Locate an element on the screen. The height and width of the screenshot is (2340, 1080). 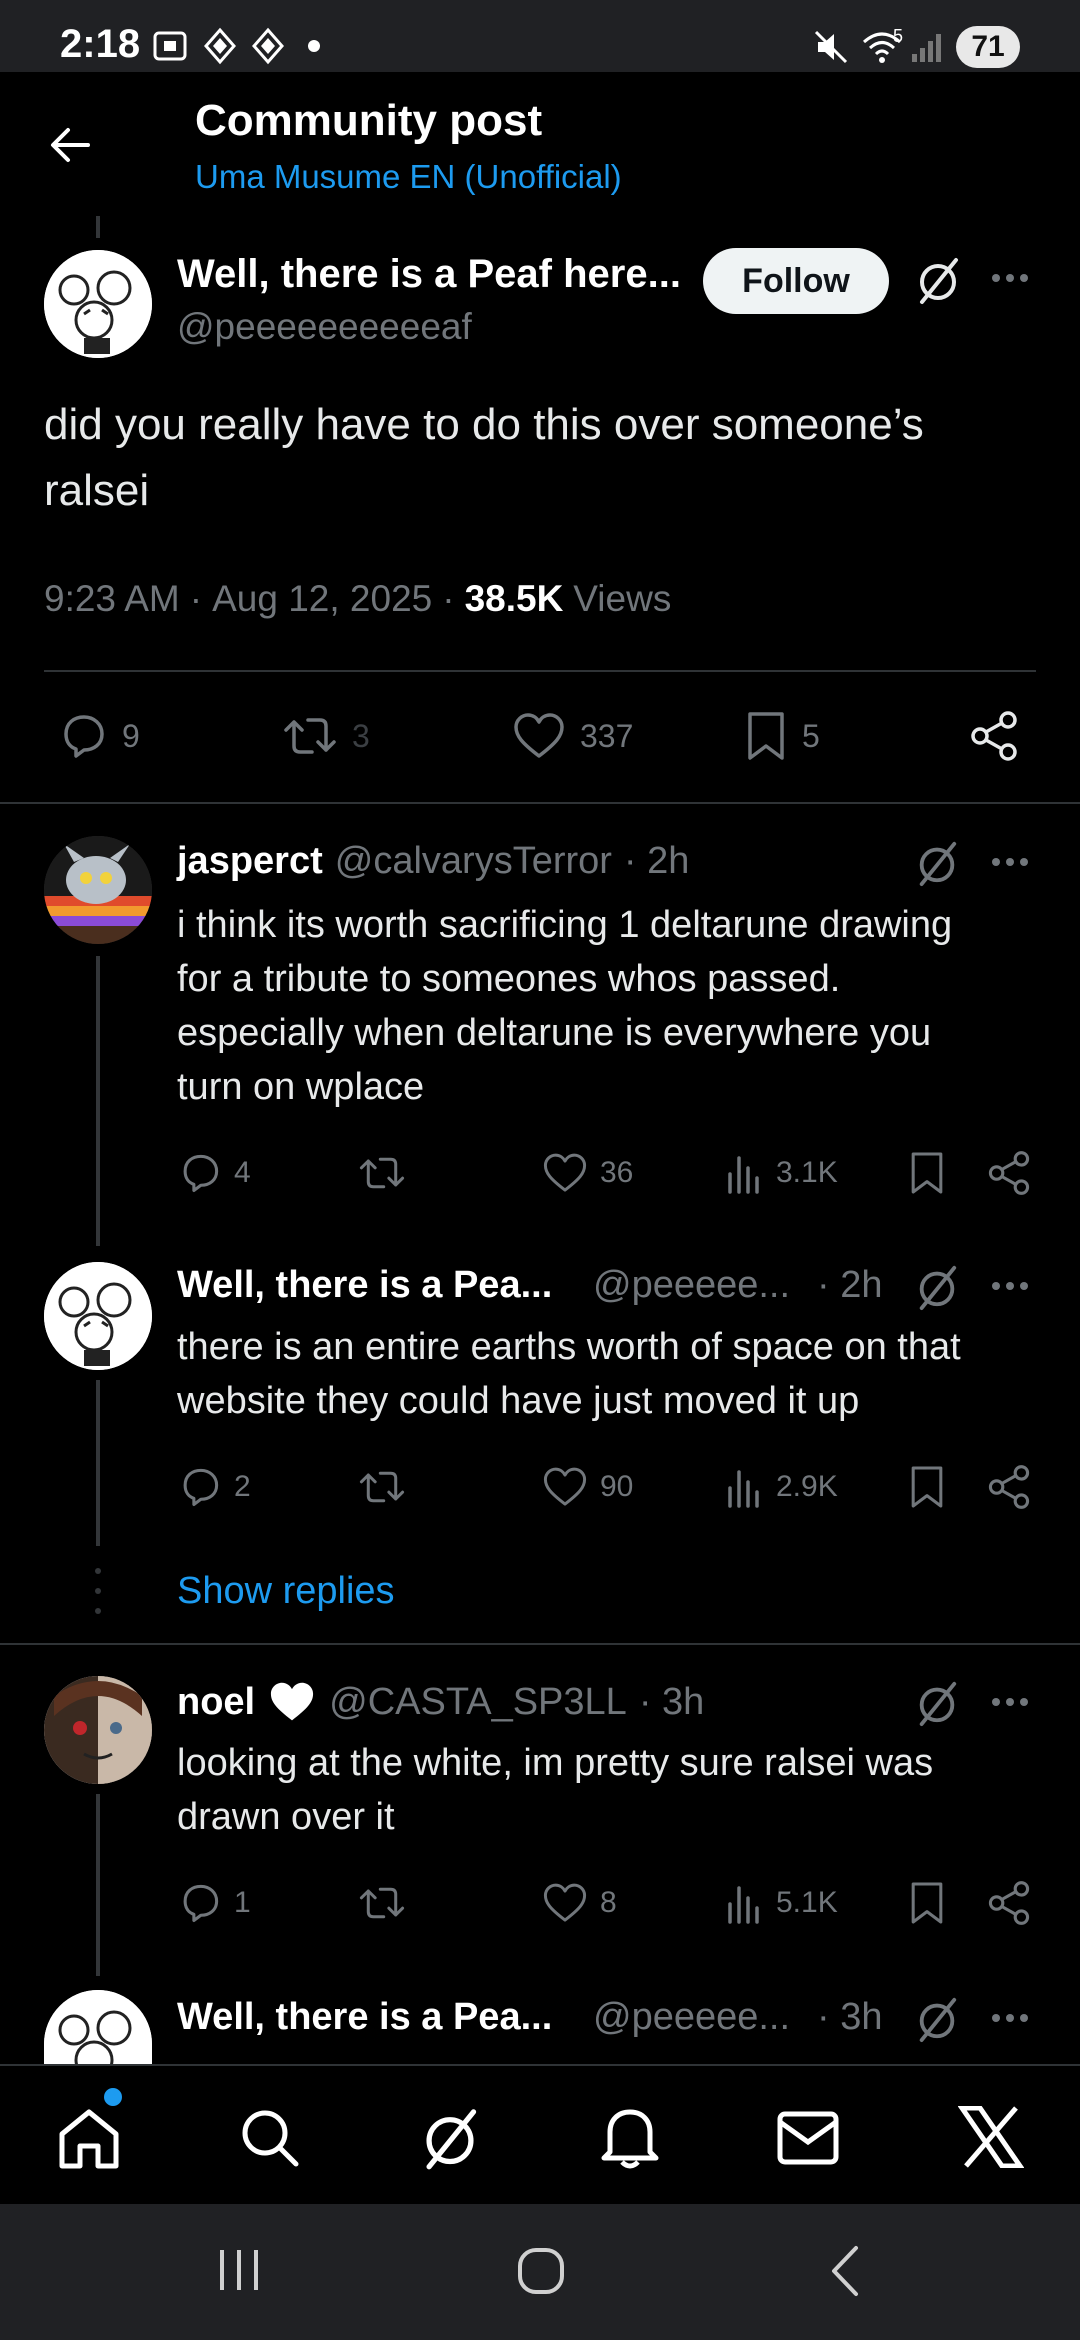
status-time: 2:18 is located at coordinates (100, 44).